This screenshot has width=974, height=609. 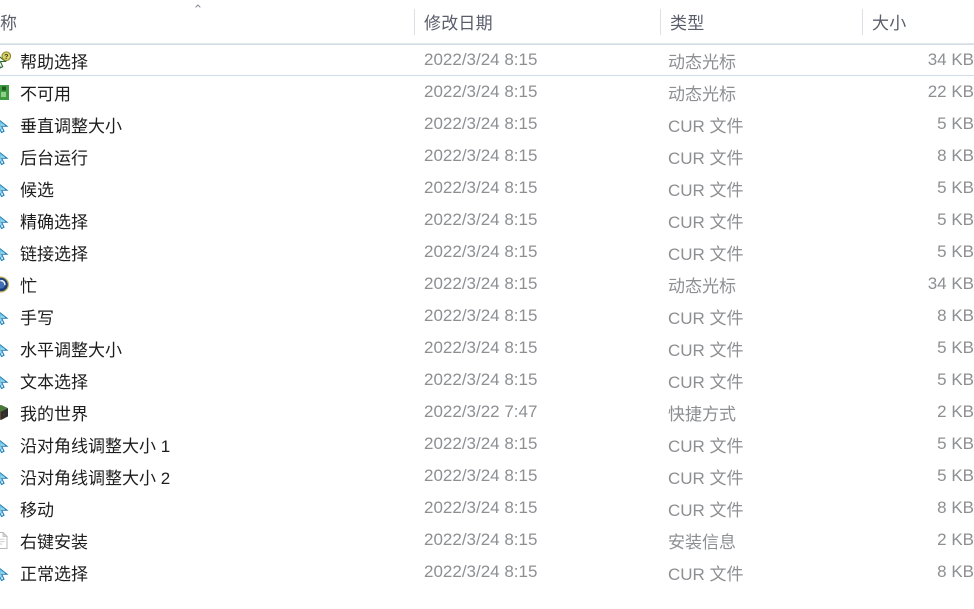 I want to click on file-row-type-cell: 安装信息, so click(x=702, y=542).